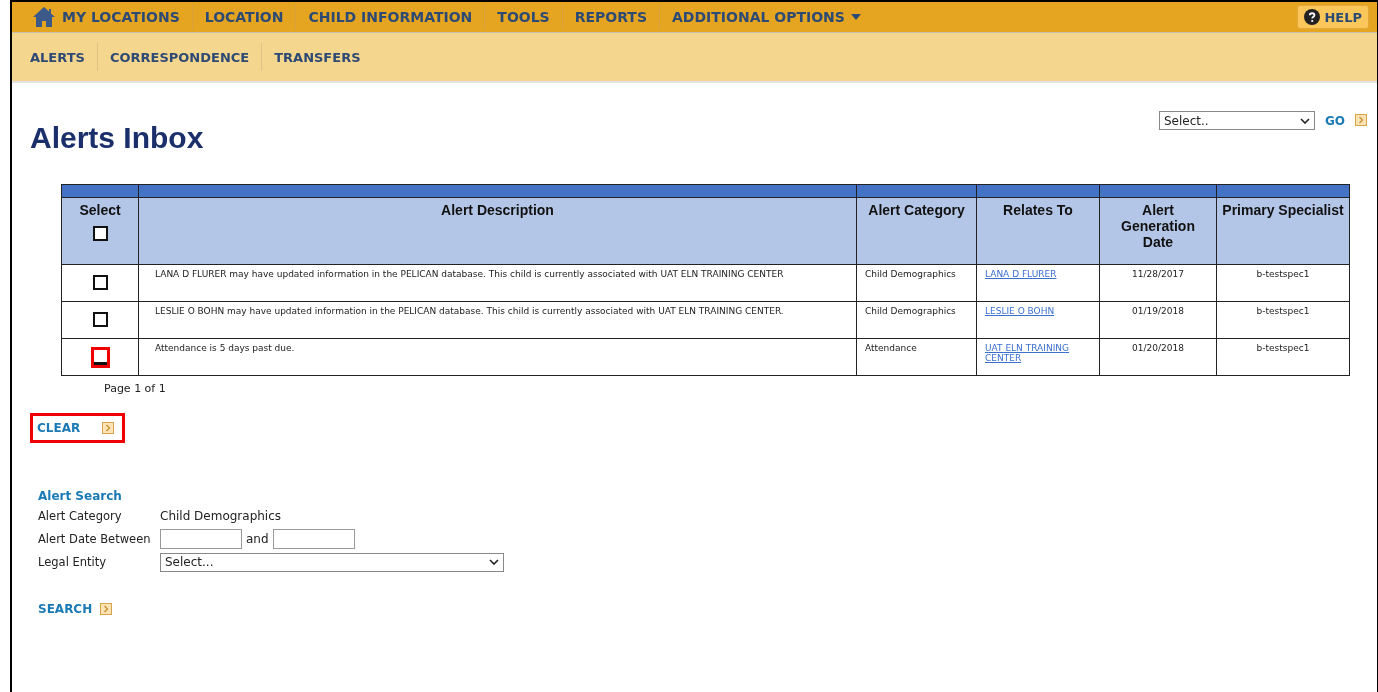  What do you see at coordinates (135, 388) in the screenshot?
I see `pagination-text: Page 1 of 1` at bounding box center [135, 388].